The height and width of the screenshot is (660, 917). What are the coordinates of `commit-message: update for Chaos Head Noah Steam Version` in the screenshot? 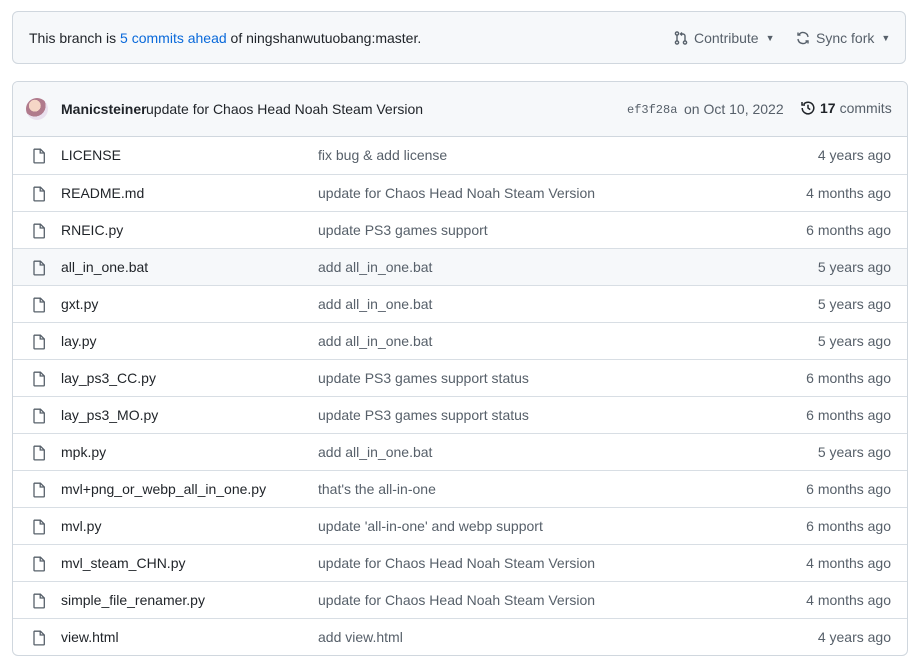 It's located at (284, 109).